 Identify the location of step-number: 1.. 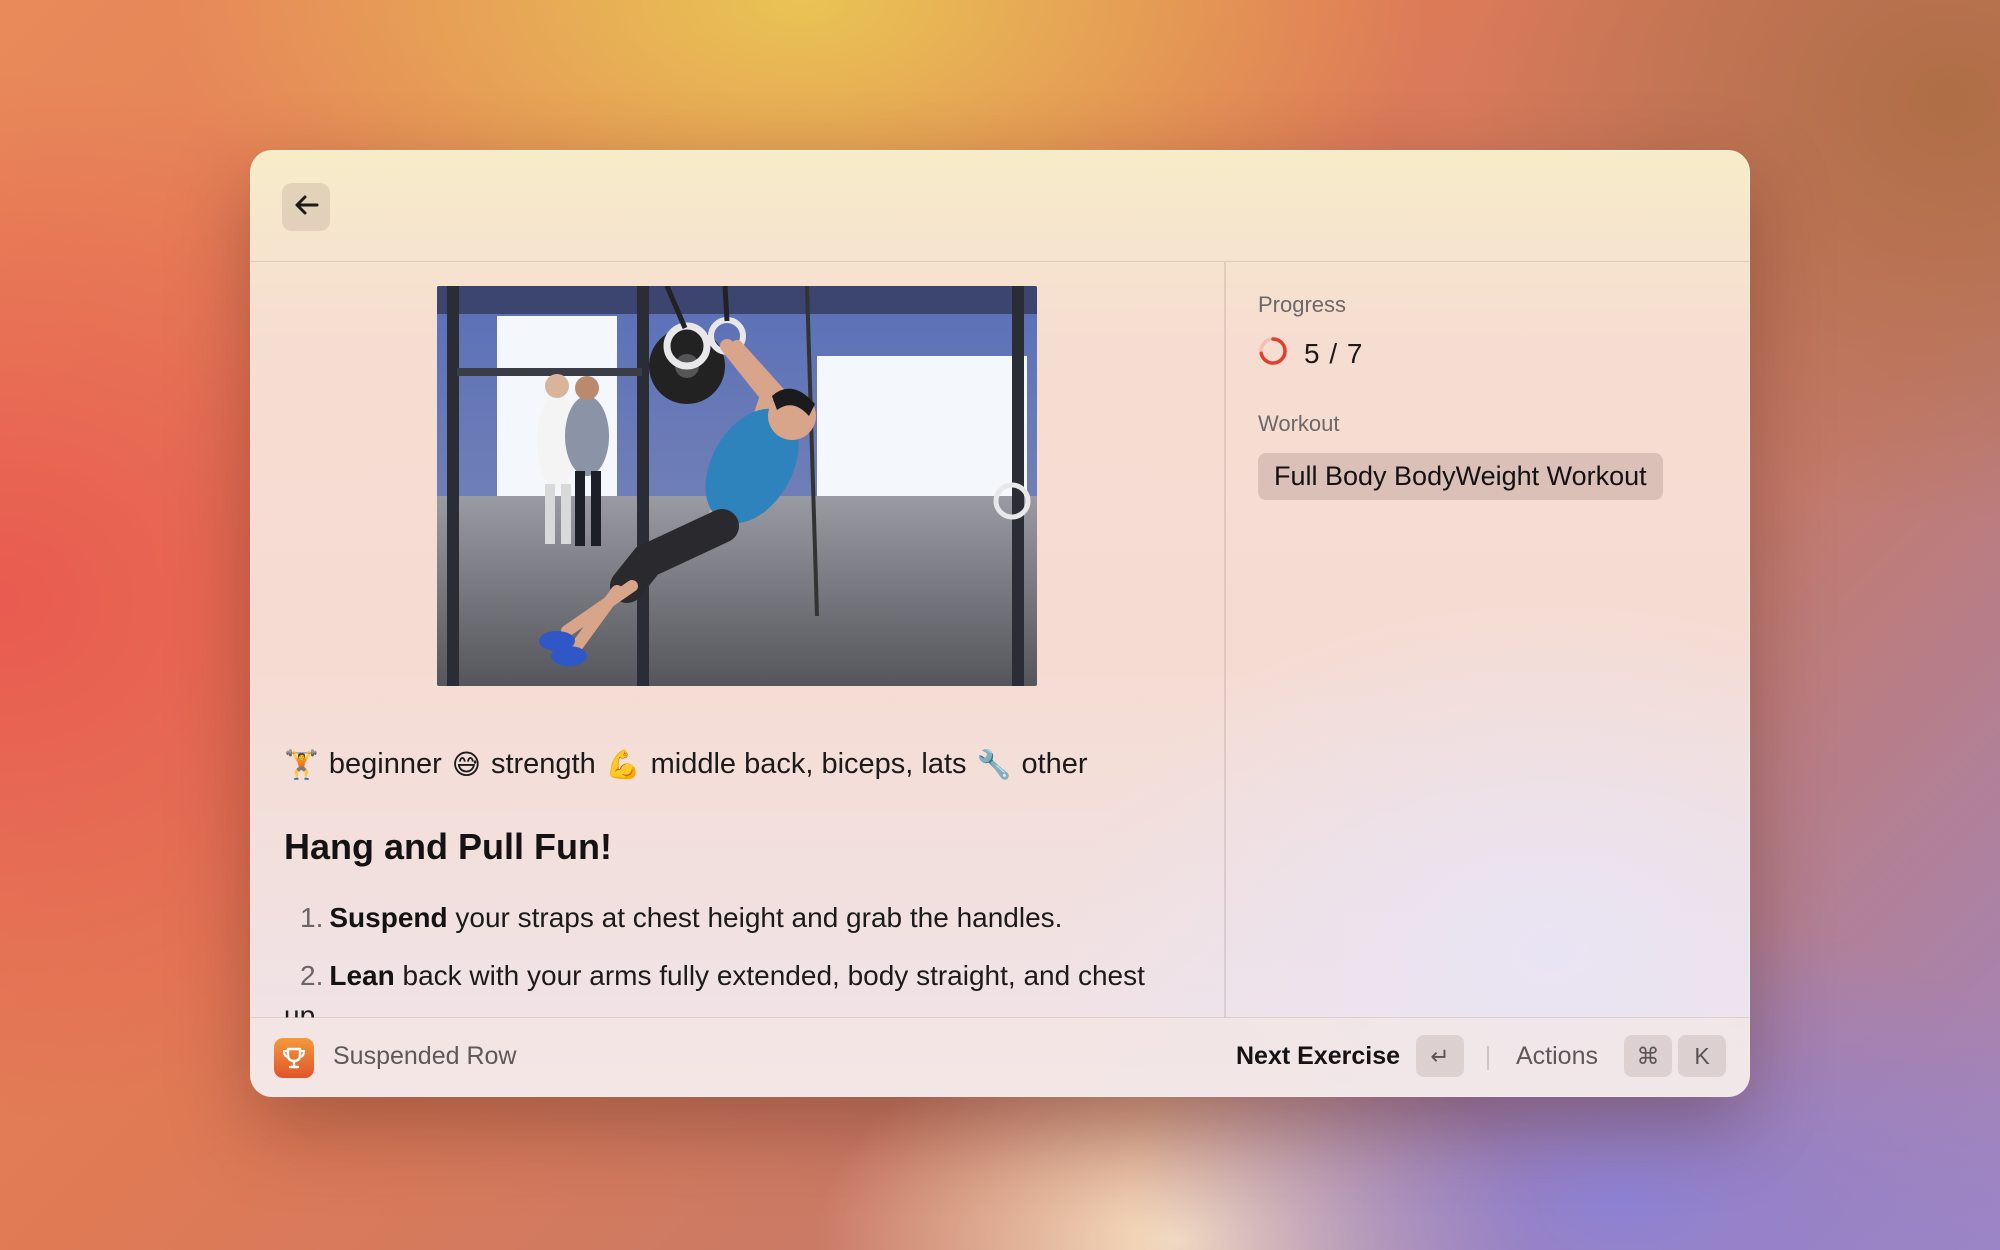
(312, 917).